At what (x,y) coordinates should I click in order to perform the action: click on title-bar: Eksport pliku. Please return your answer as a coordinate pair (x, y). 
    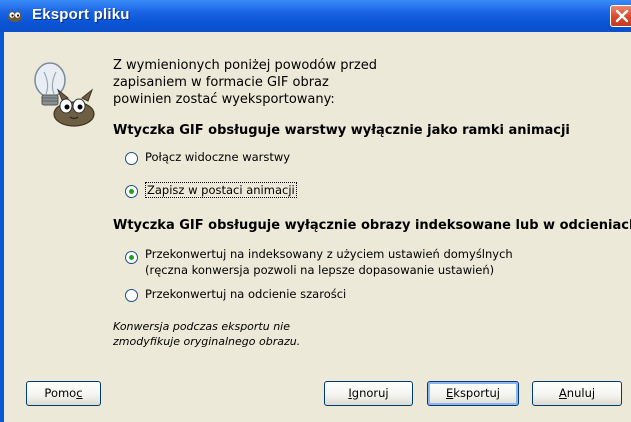
    Looking at the image, I should click on (315, 16).